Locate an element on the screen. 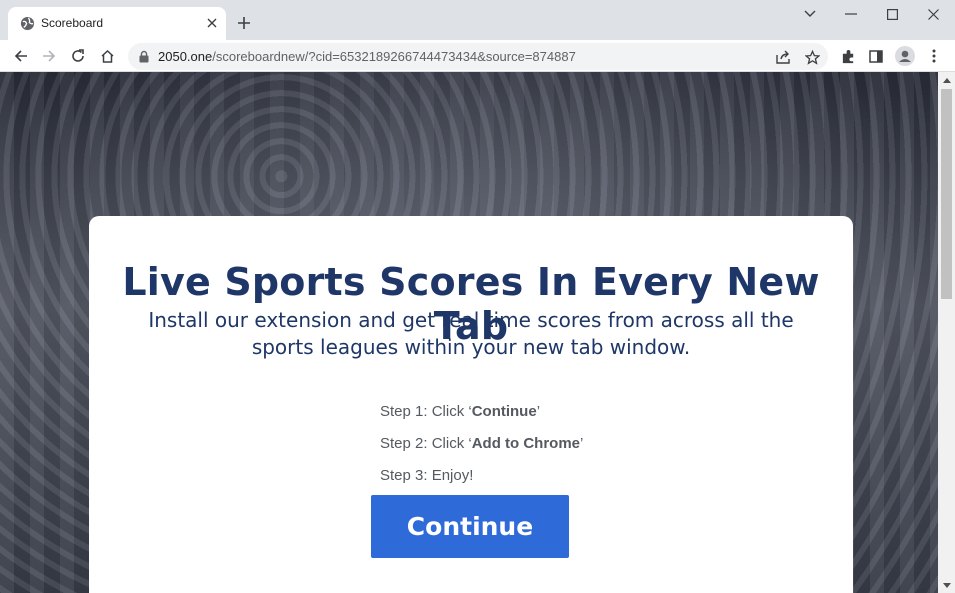 Image resolution: width=955 pixels, height=593 pixels. home-icon is located at coordinates (107, 56).